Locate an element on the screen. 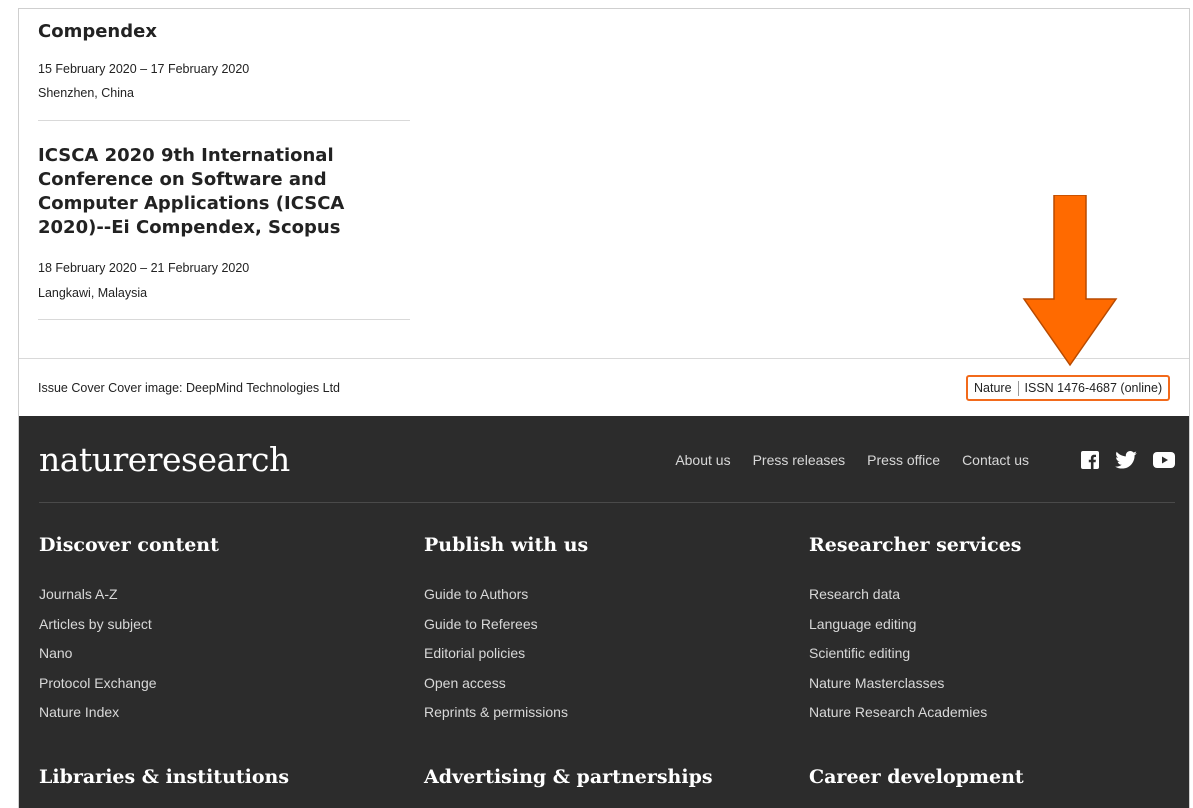  footer-link: Nature Masterclasses is located at coordinates (989, 684).